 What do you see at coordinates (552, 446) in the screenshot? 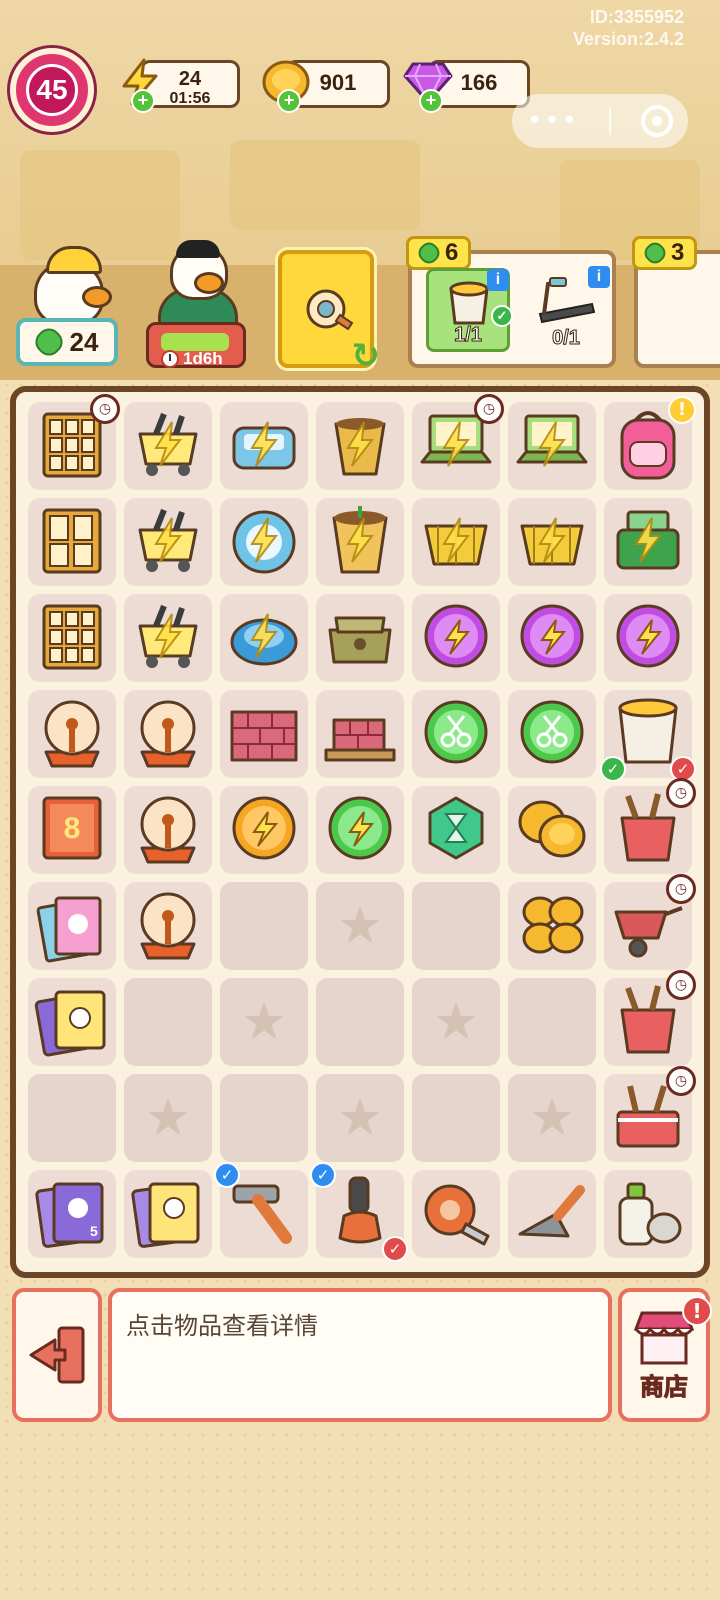
I see `board-item-laptop` at bounding box center [552, 446].